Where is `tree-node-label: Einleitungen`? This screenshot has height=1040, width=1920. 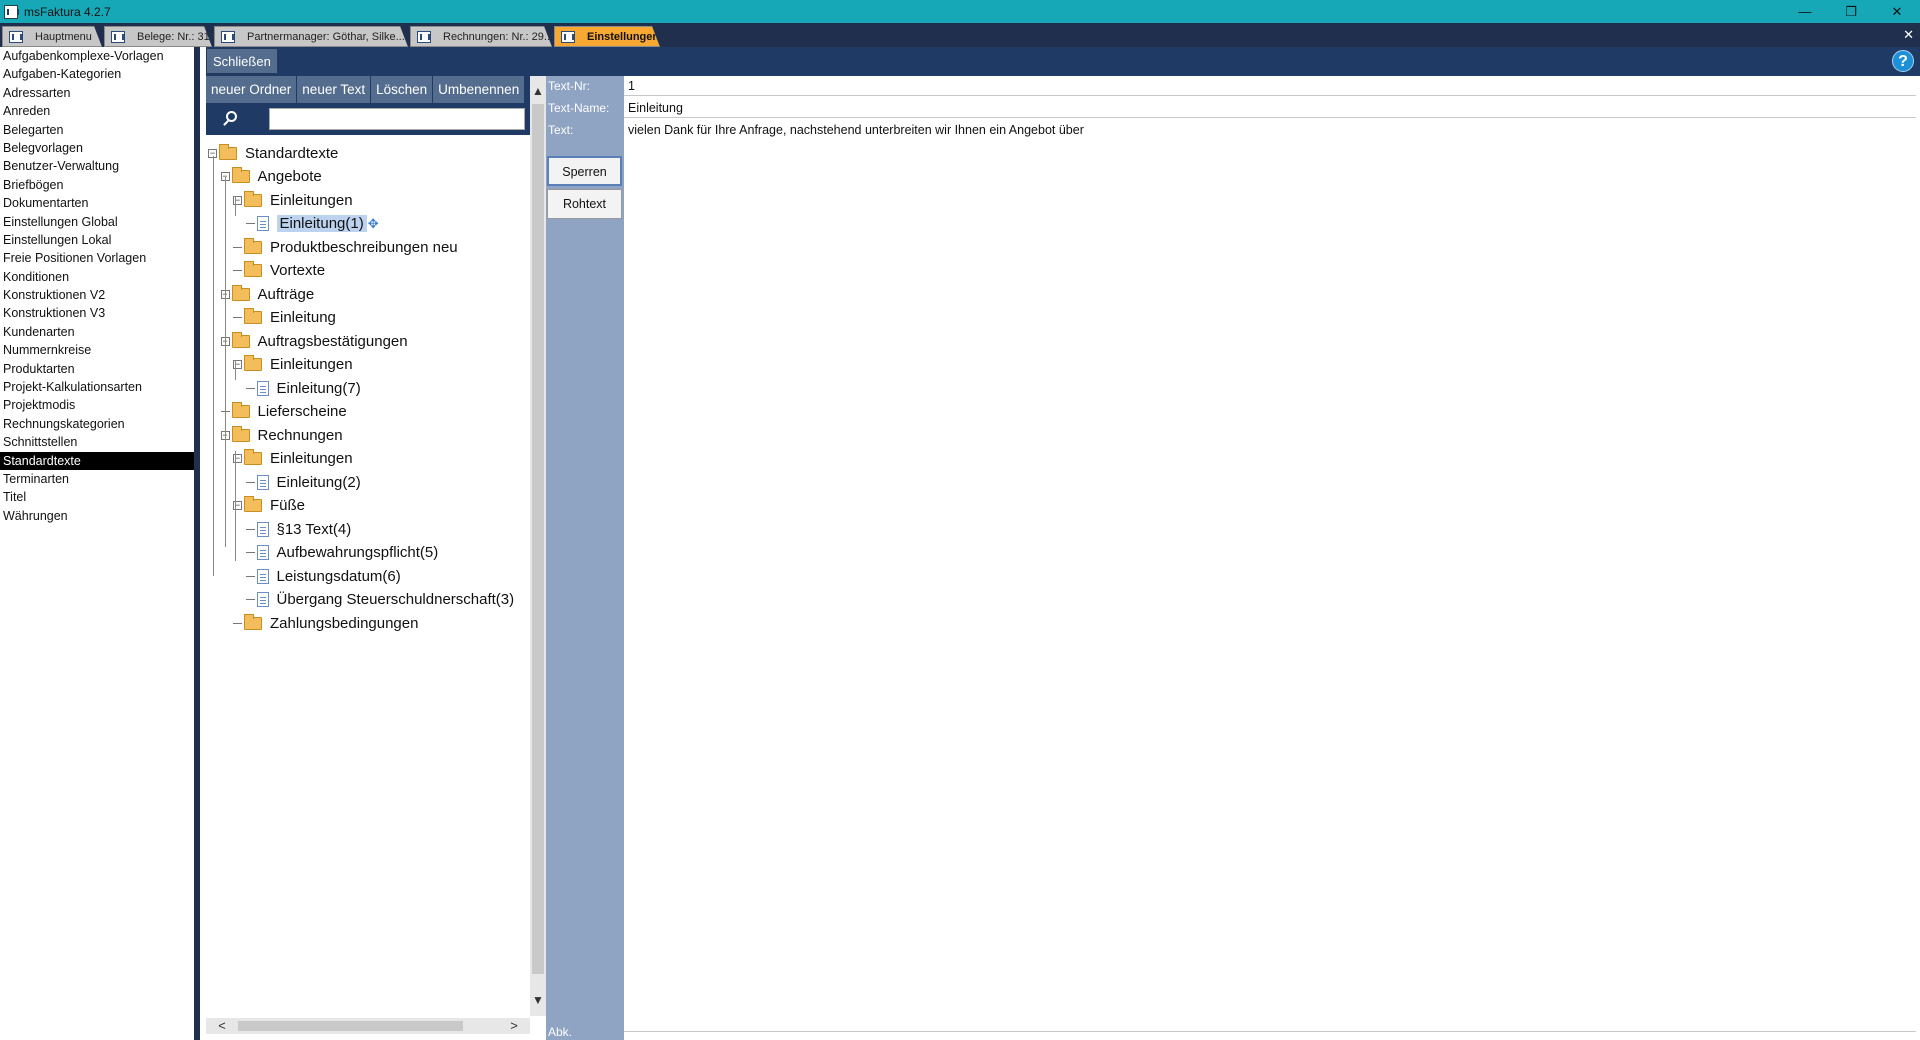
tree-node-label: Einleitungen is located at coordinates (311, 200).